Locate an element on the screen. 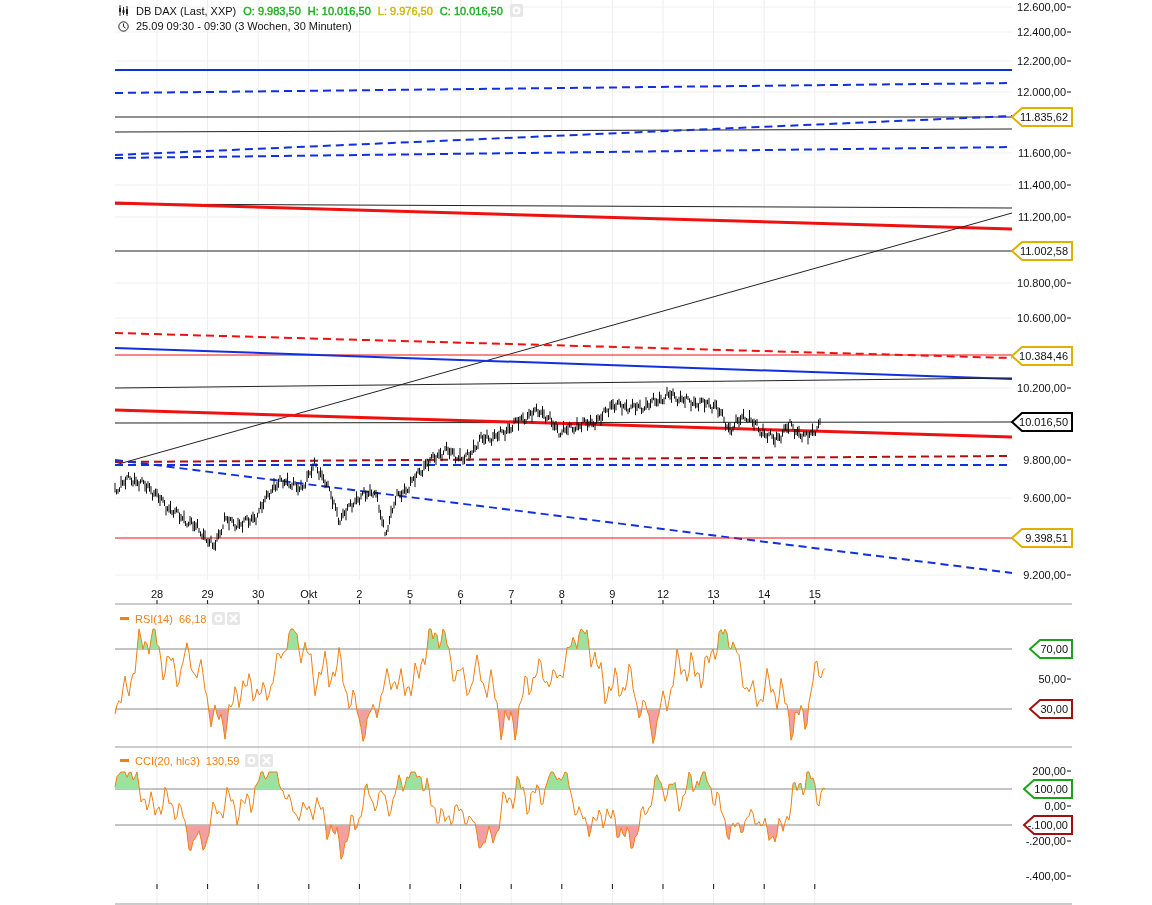 The image size is (1152, 905). axis-tick-label: 12.000,00 is located at coordinates (1044, 92).